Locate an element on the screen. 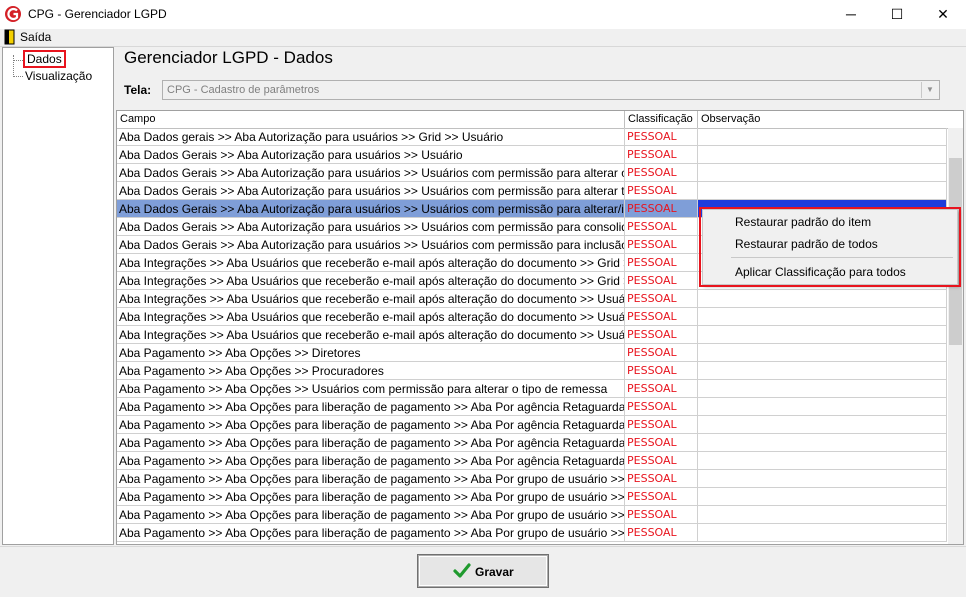 This screenshot has width=966, height=597. tree-item-dados: Dados is located at coordinates (44, 59).